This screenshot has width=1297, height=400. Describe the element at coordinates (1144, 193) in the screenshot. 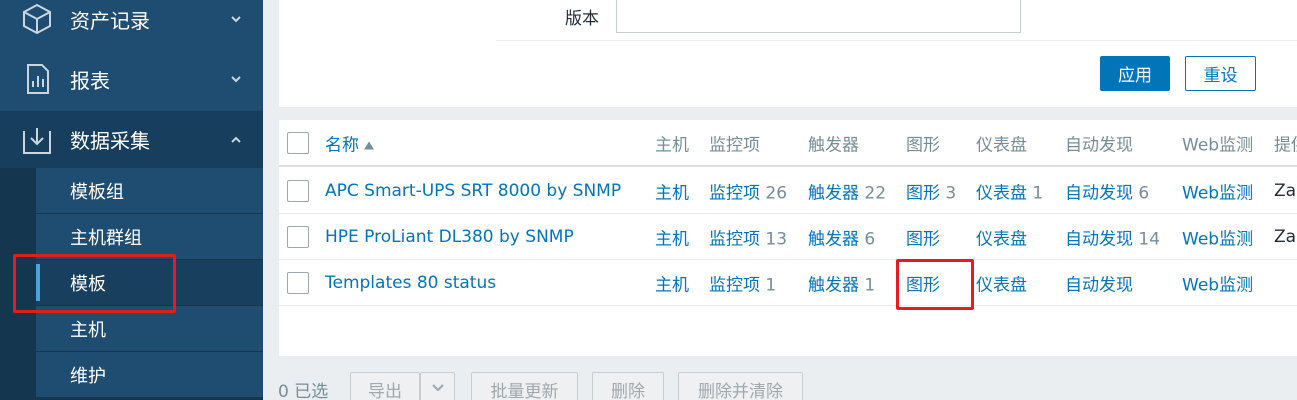

I see `discovery-count: 6` at that location.